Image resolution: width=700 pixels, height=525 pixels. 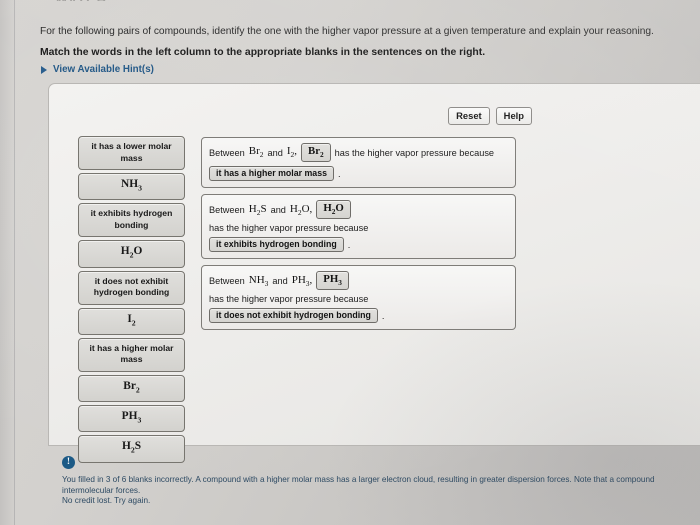 I want to click on compound-b-formula: H2O,, so click(x=301, y=209).